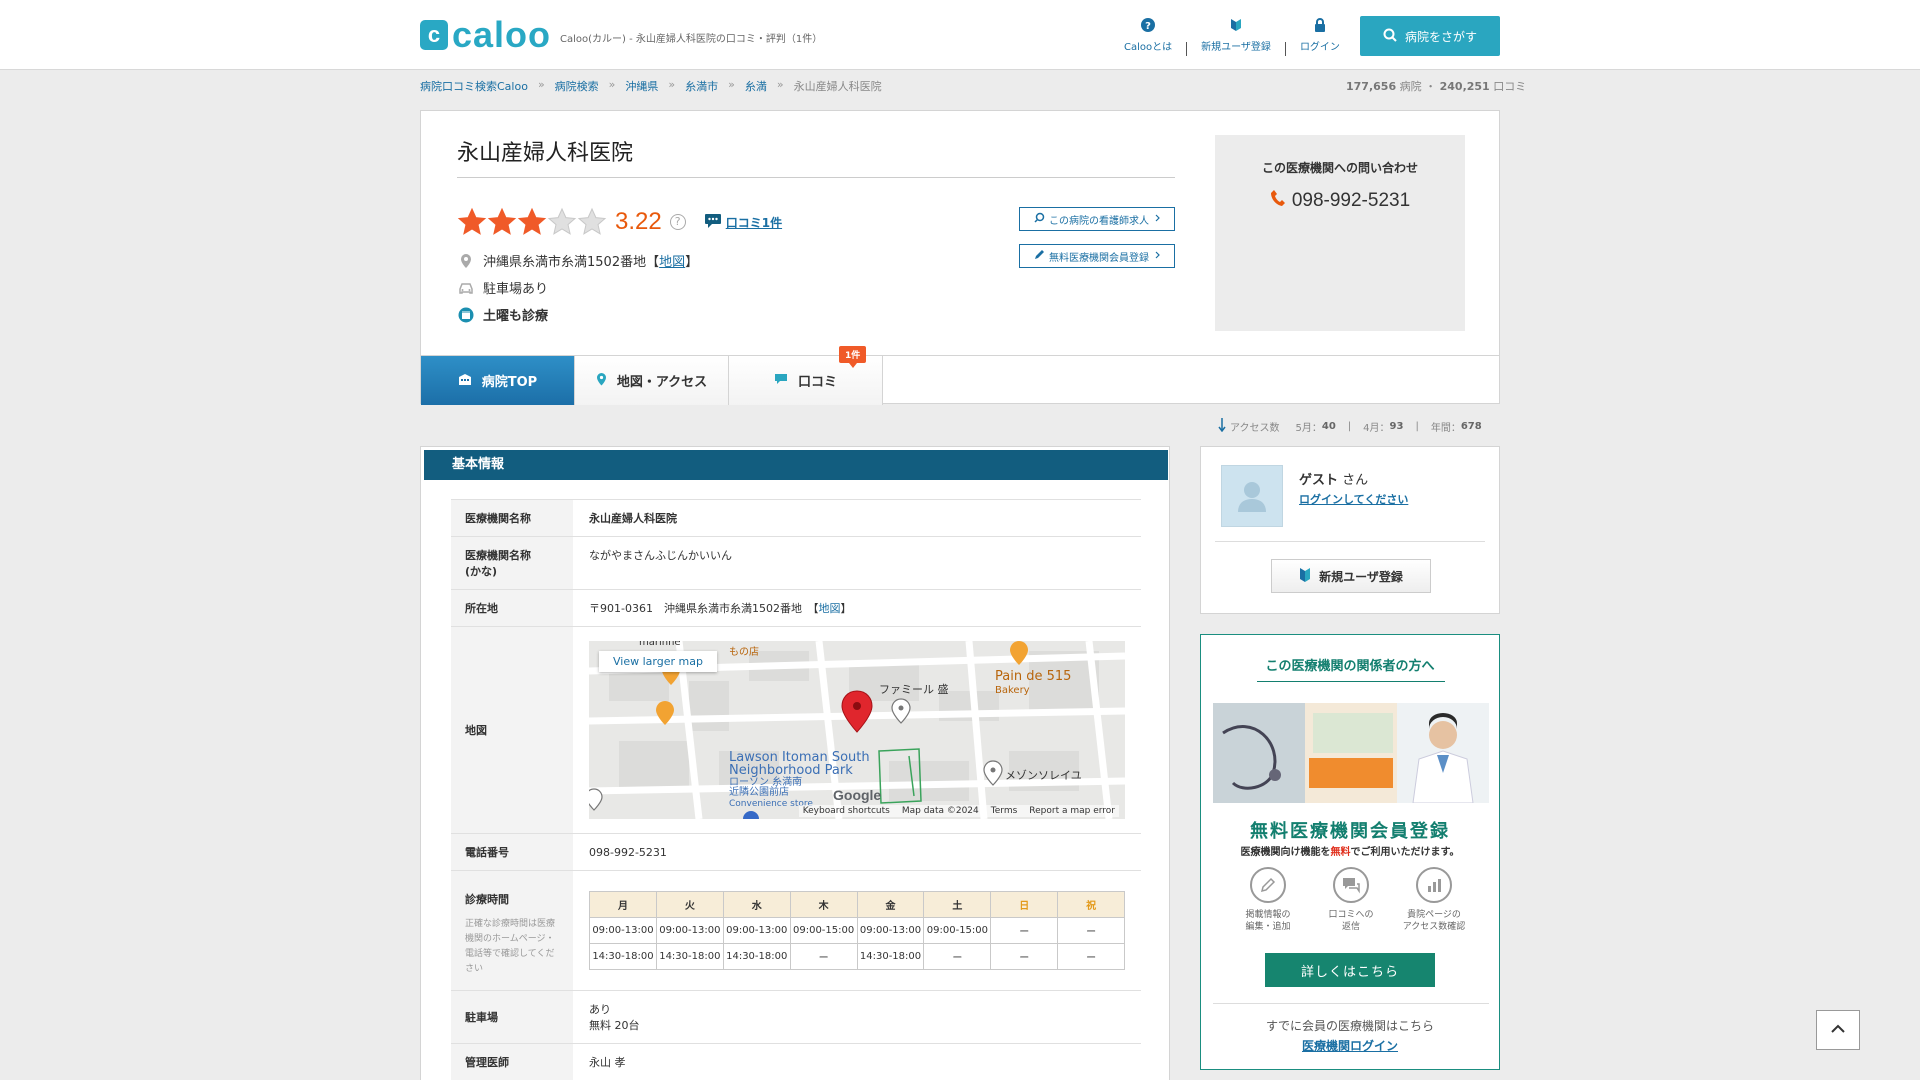 The height and width of the screenshot is (1080, 1920). I want to click on nav-register: 新規ユーザ登録, so click(1236, 35).